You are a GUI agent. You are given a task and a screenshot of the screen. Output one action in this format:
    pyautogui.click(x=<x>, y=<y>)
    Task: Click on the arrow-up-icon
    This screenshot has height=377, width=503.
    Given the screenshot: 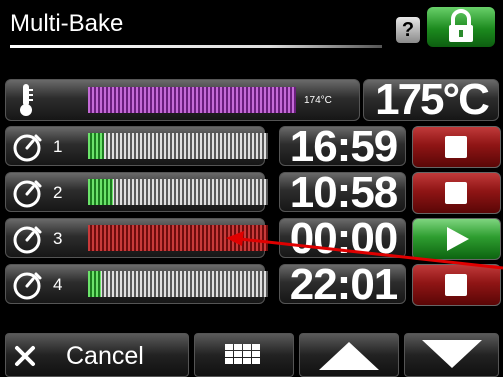 What is the action you would take?
    pyautogui.click(x=349, y=356)
    